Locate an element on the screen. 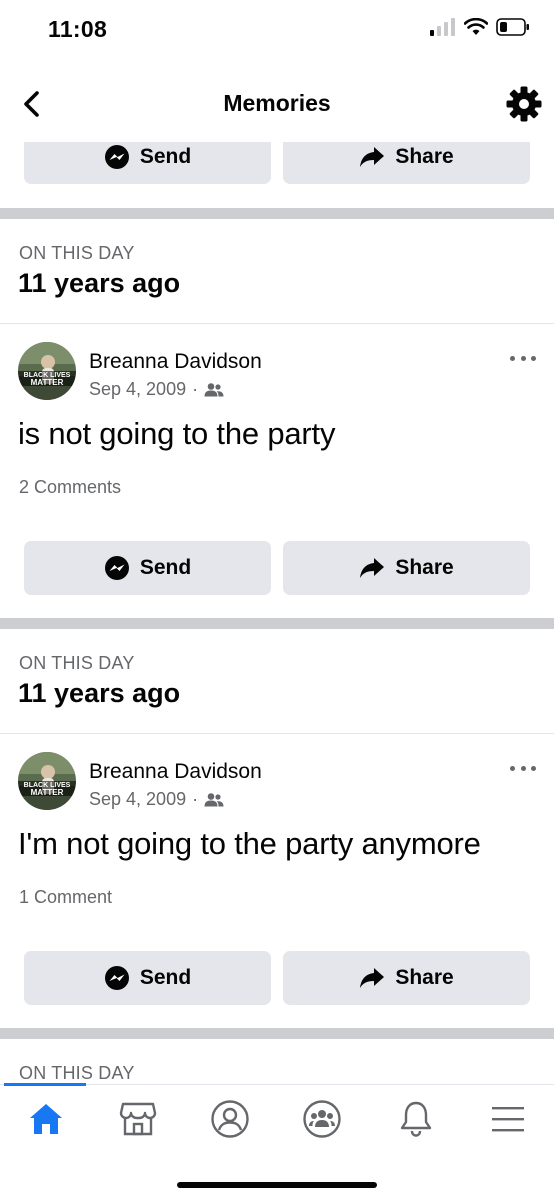 This screenshot has height=1200, width=554. bell-icon is located at coordinates (416, 1119).